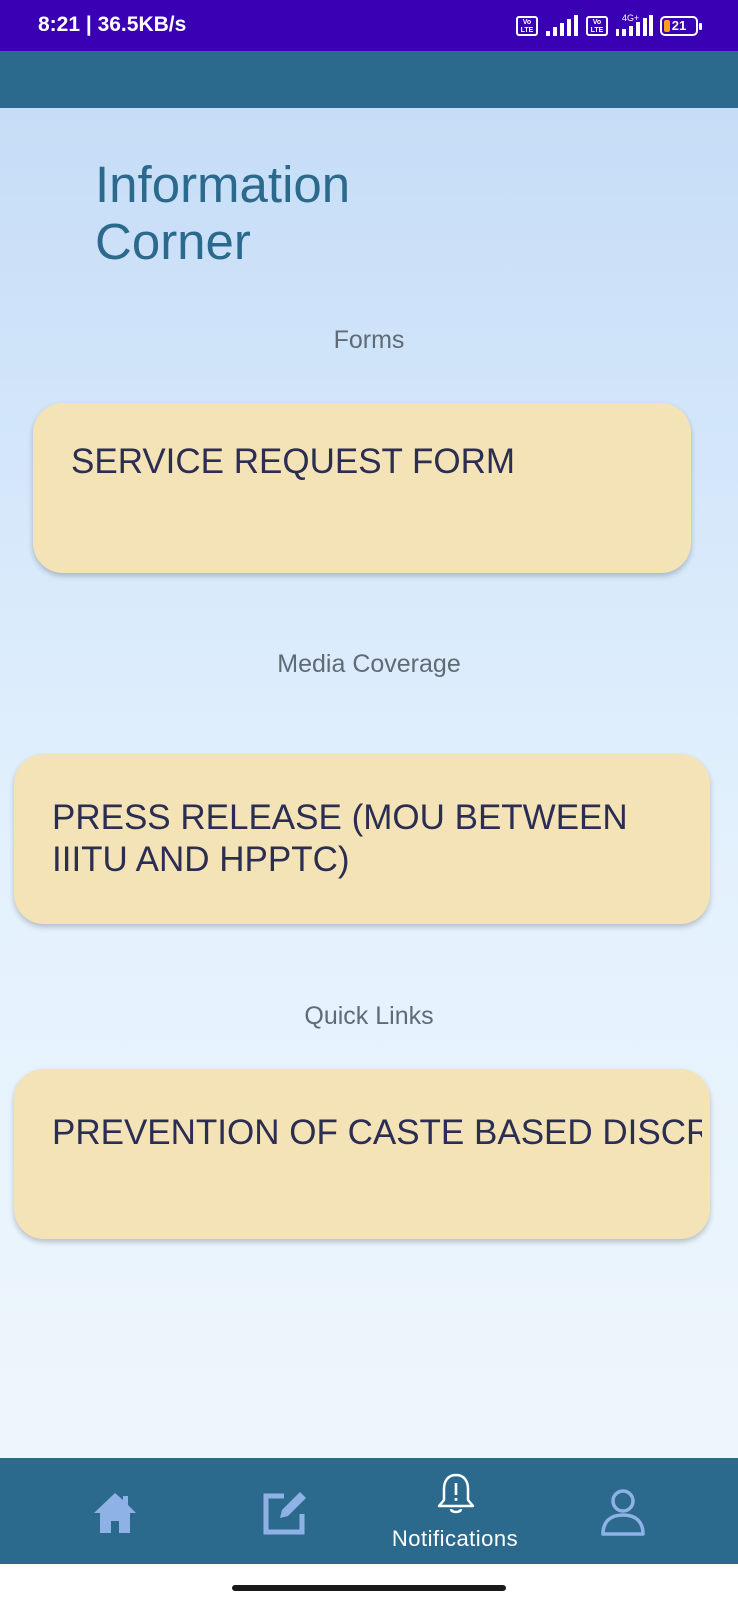 The width and height of the screenshot is (738, 1600). I want to click on section-heading-forms: Forms, so click(369, 340).